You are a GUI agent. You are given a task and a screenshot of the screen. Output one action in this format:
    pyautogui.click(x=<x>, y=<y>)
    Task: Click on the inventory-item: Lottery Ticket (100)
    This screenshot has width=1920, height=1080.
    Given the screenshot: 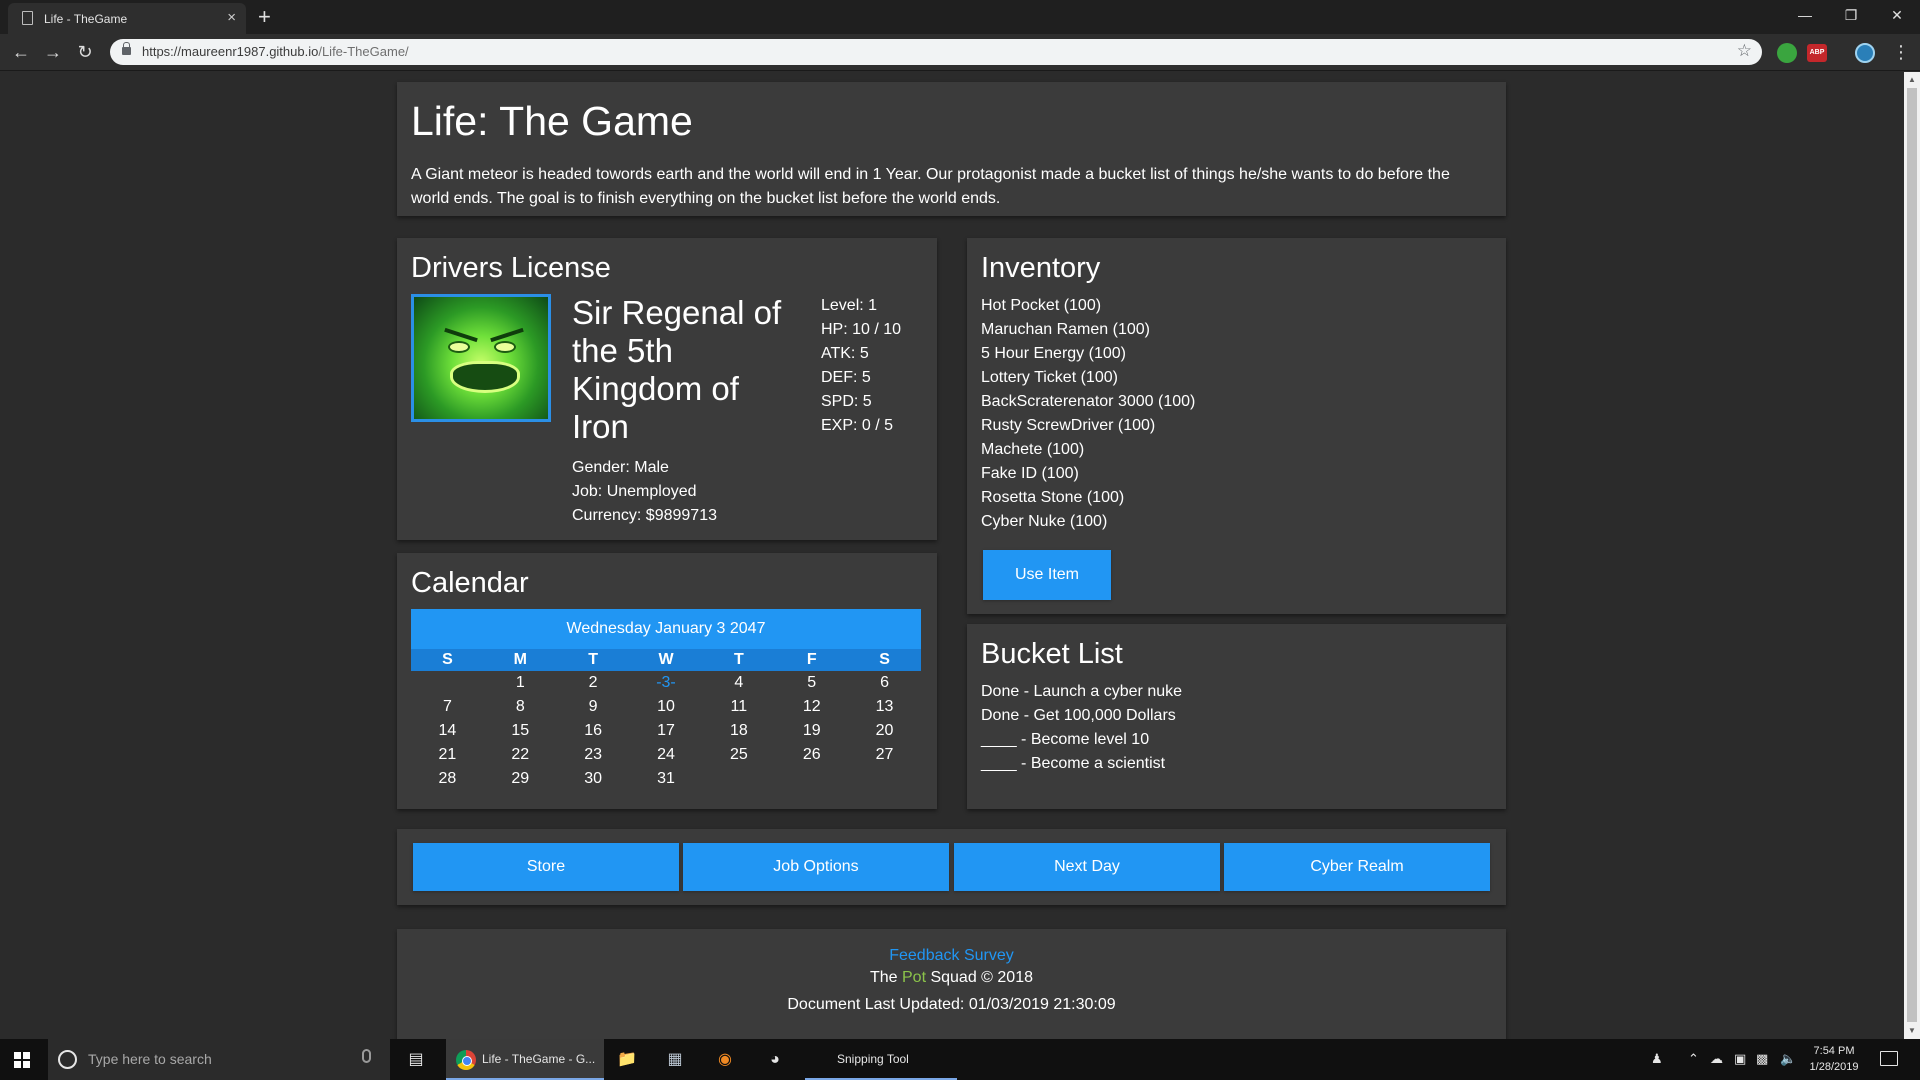 What is the action you would take?
    pyautogui.click(x=1088, y=378)
    